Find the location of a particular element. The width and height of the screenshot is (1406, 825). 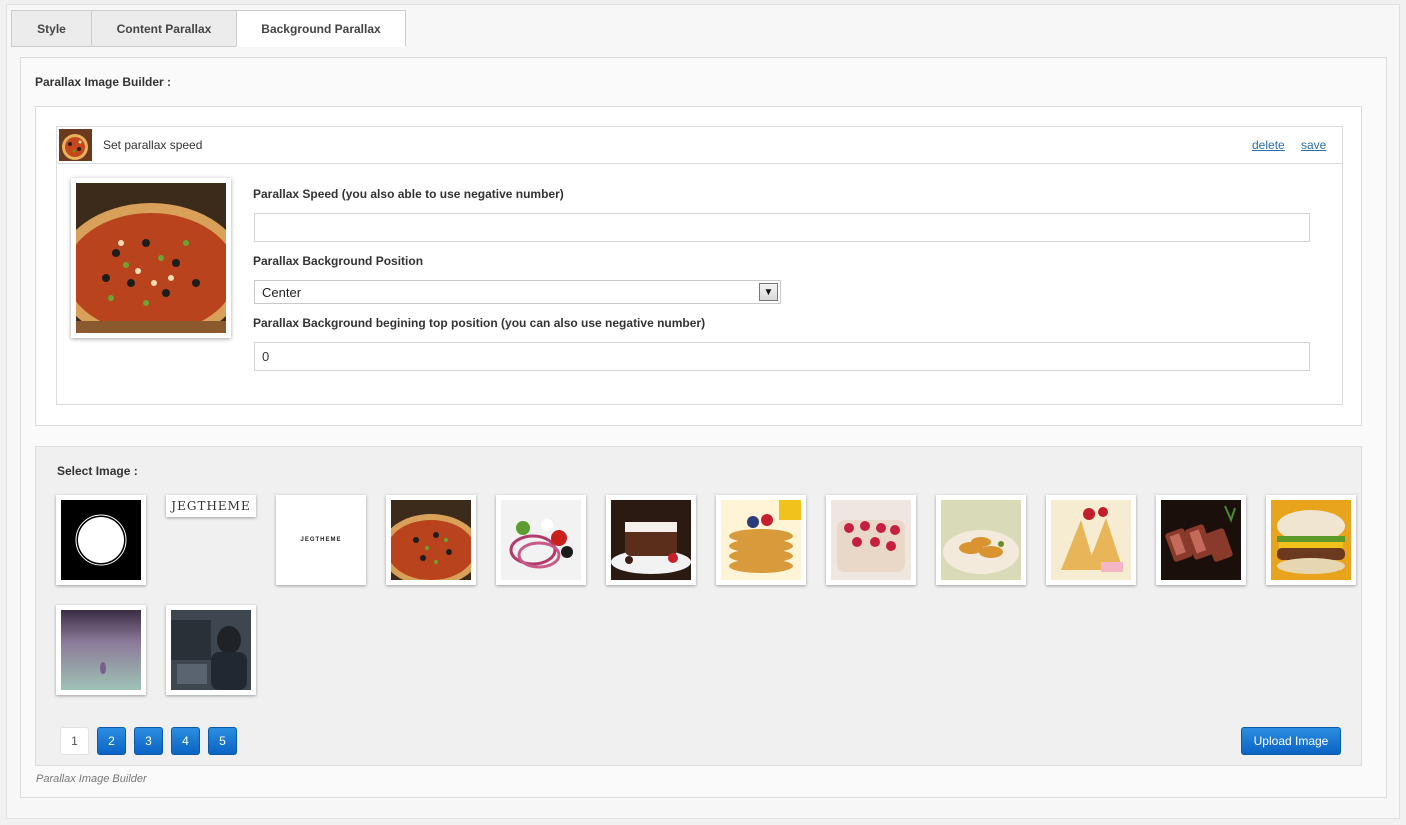

upload-image-button: Upload Image is located at coordinates (1291, 741).